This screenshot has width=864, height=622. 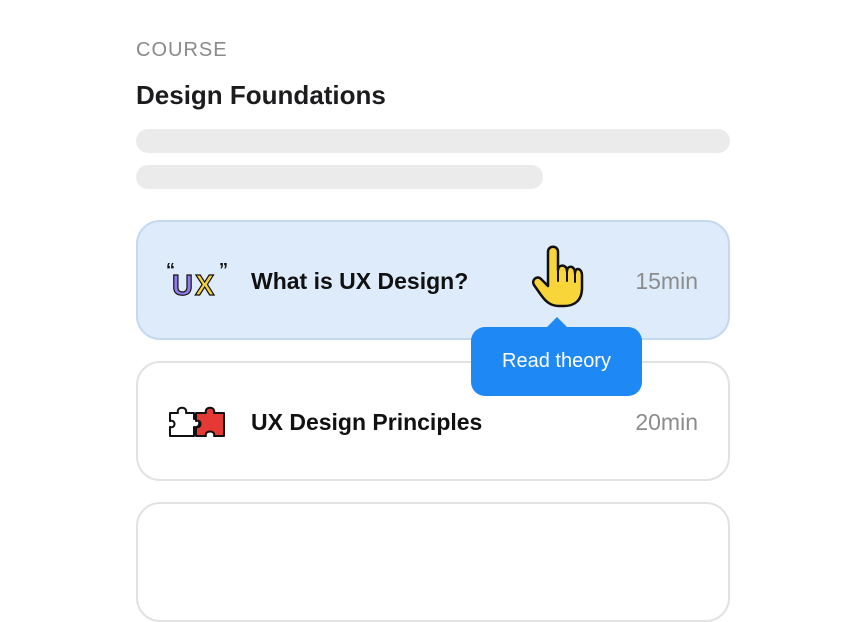 What do you see at coordinates (261, 95) in the screenshot?
I see `course-title: Design Foundations` at bounding box center [261, 95].